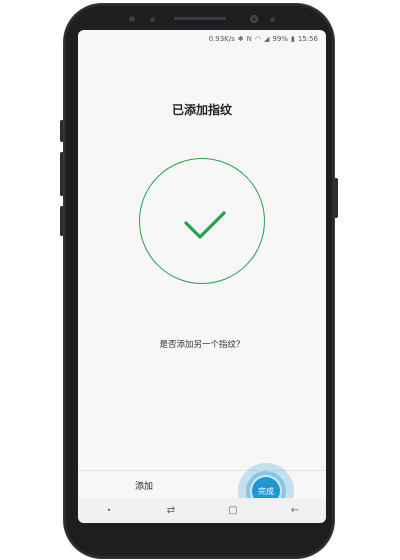 Image resolution: width=400 pixels, height=560 pixels. Describe the element at coordinates (280, 39) in the screenshot. I see `battery-percent: 99%` at that location.